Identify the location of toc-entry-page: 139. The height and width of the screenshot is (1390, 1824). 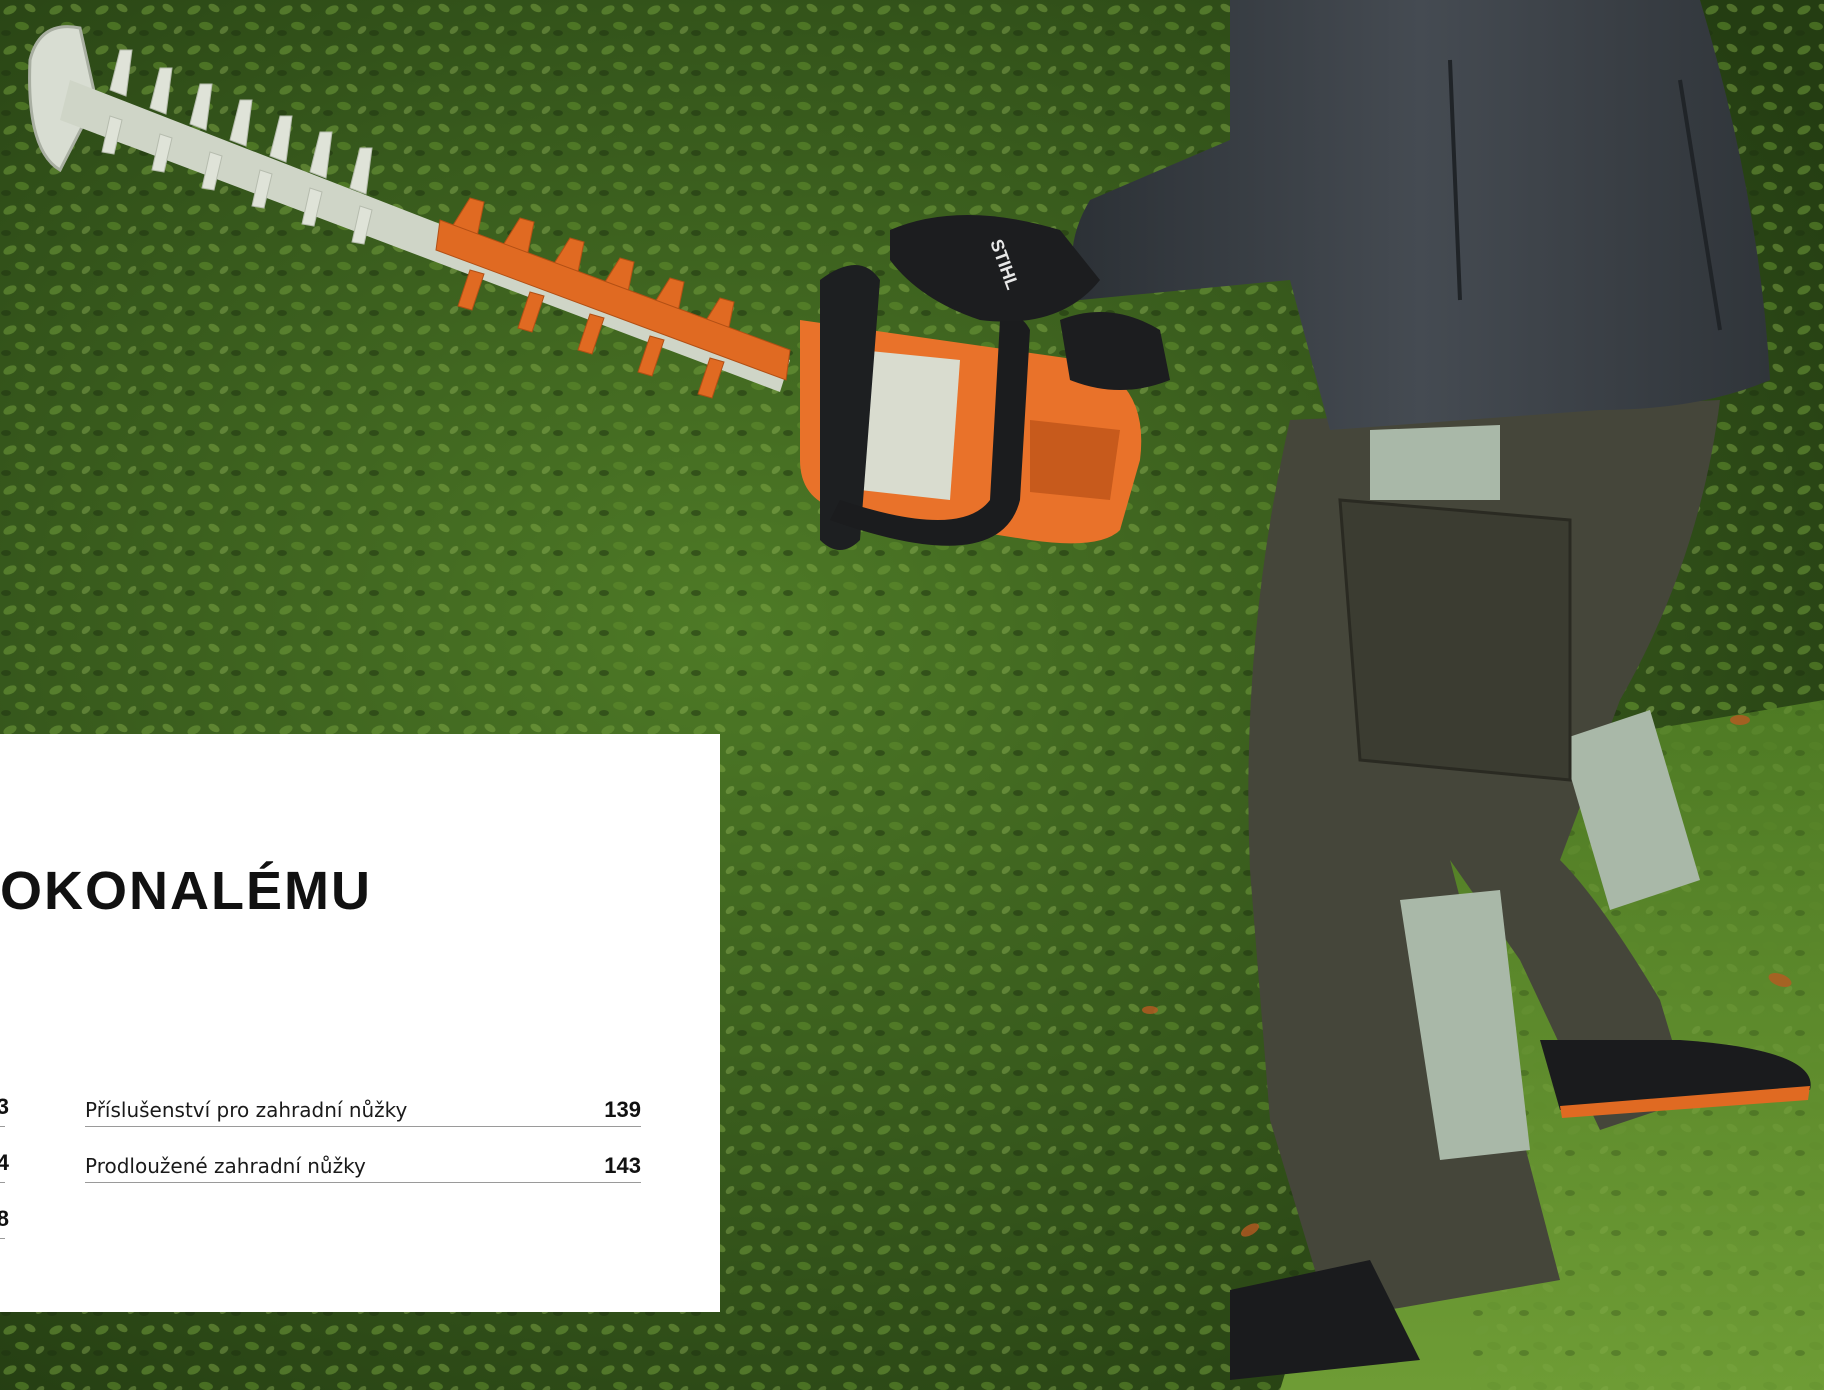
(622, 1109).